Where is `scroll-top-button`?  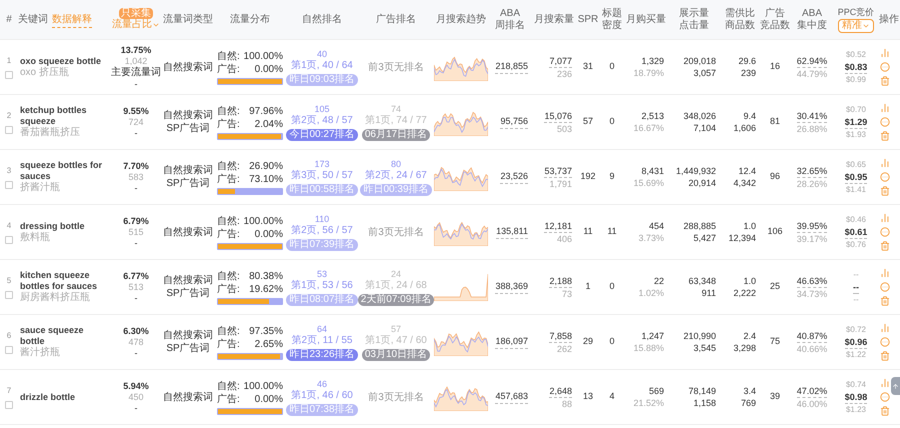 scroll-top-button is located at coordinates (895, 386).